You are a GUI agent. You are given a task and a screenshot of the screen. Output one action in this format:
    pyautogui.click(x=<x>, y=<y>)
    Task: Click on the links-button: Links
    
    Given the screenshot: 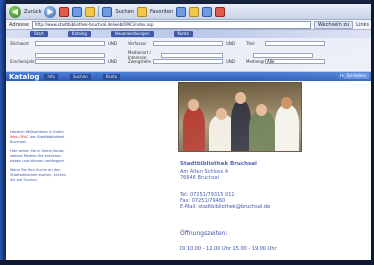 What is the action you would take?
    pyautogui.click(x=362, y=25)
    